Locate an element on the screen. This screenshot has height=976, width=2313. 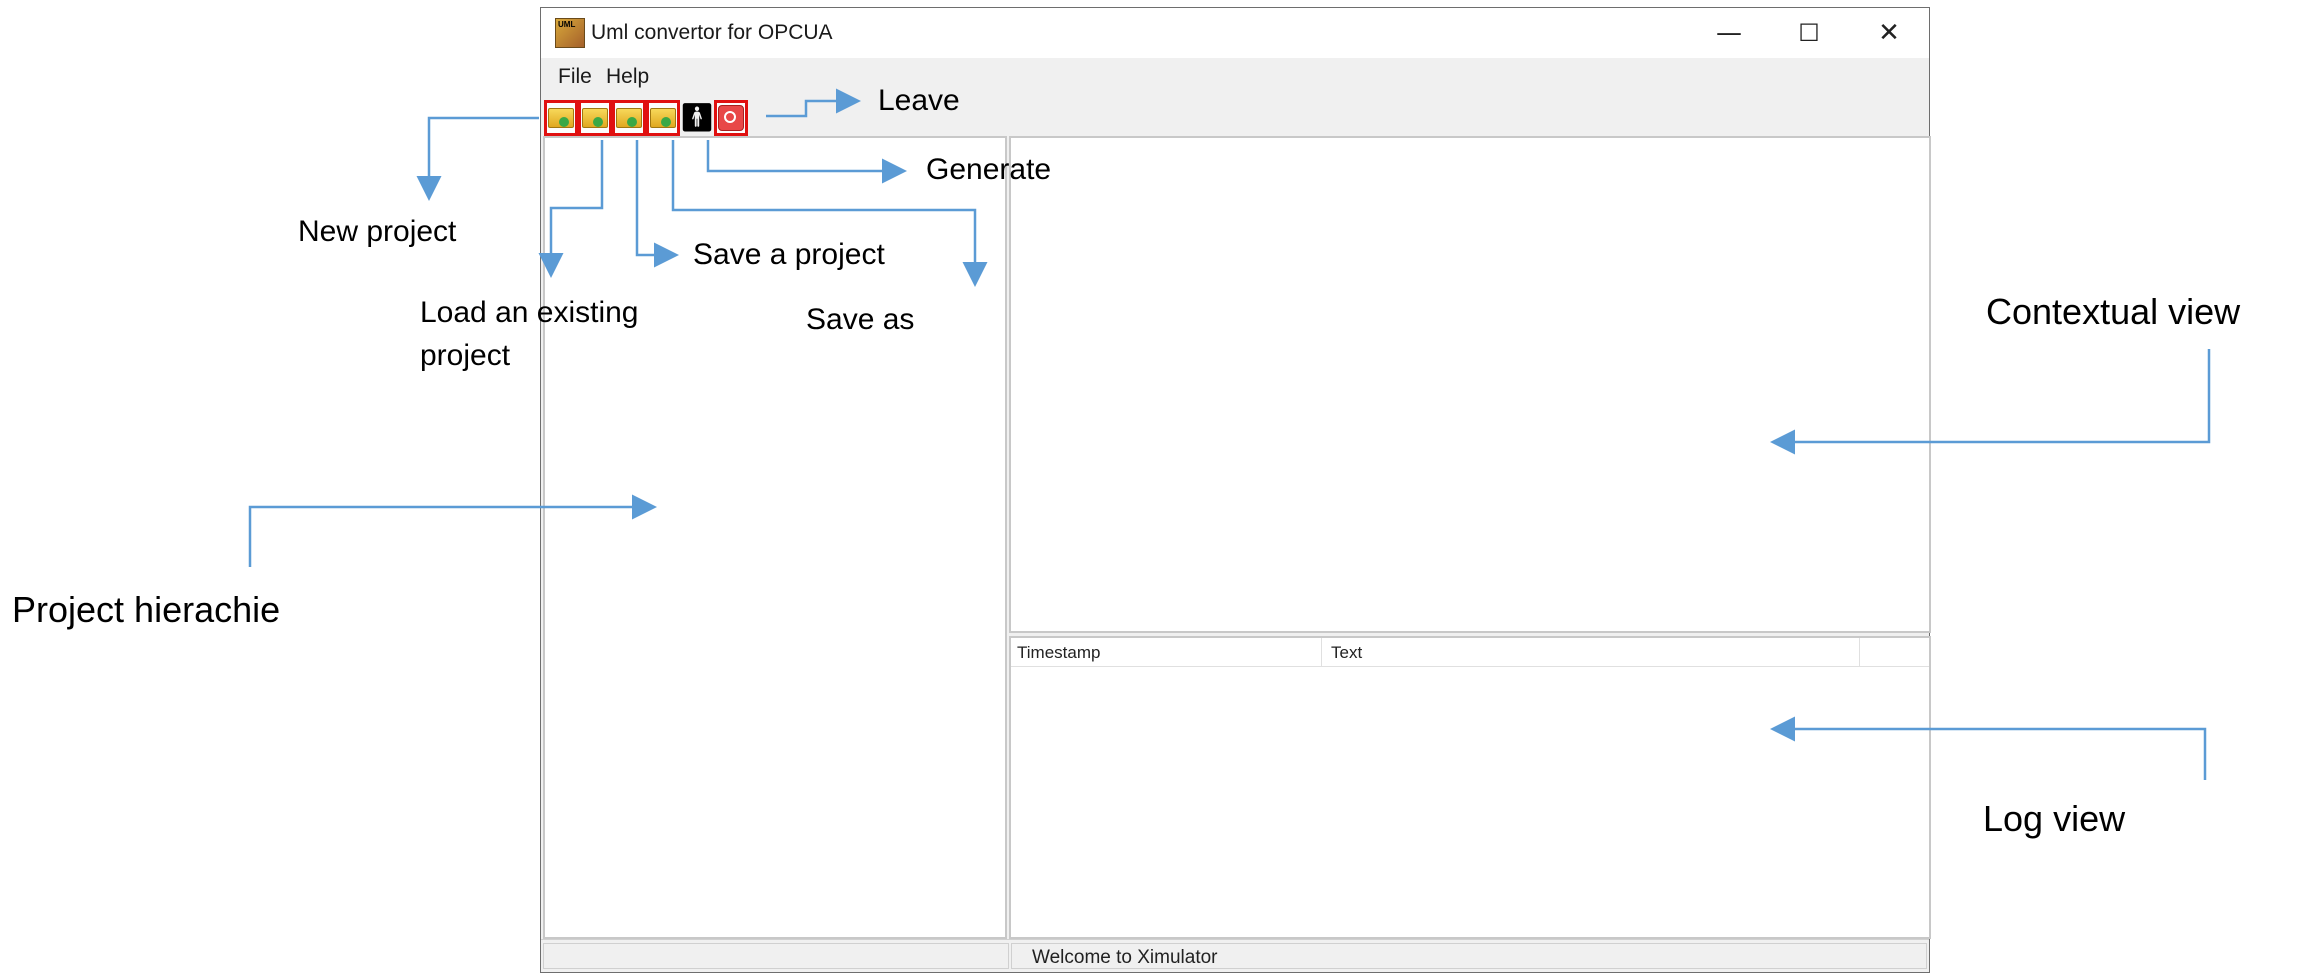
label-new-project: New project is located at coordinates (377, 231).